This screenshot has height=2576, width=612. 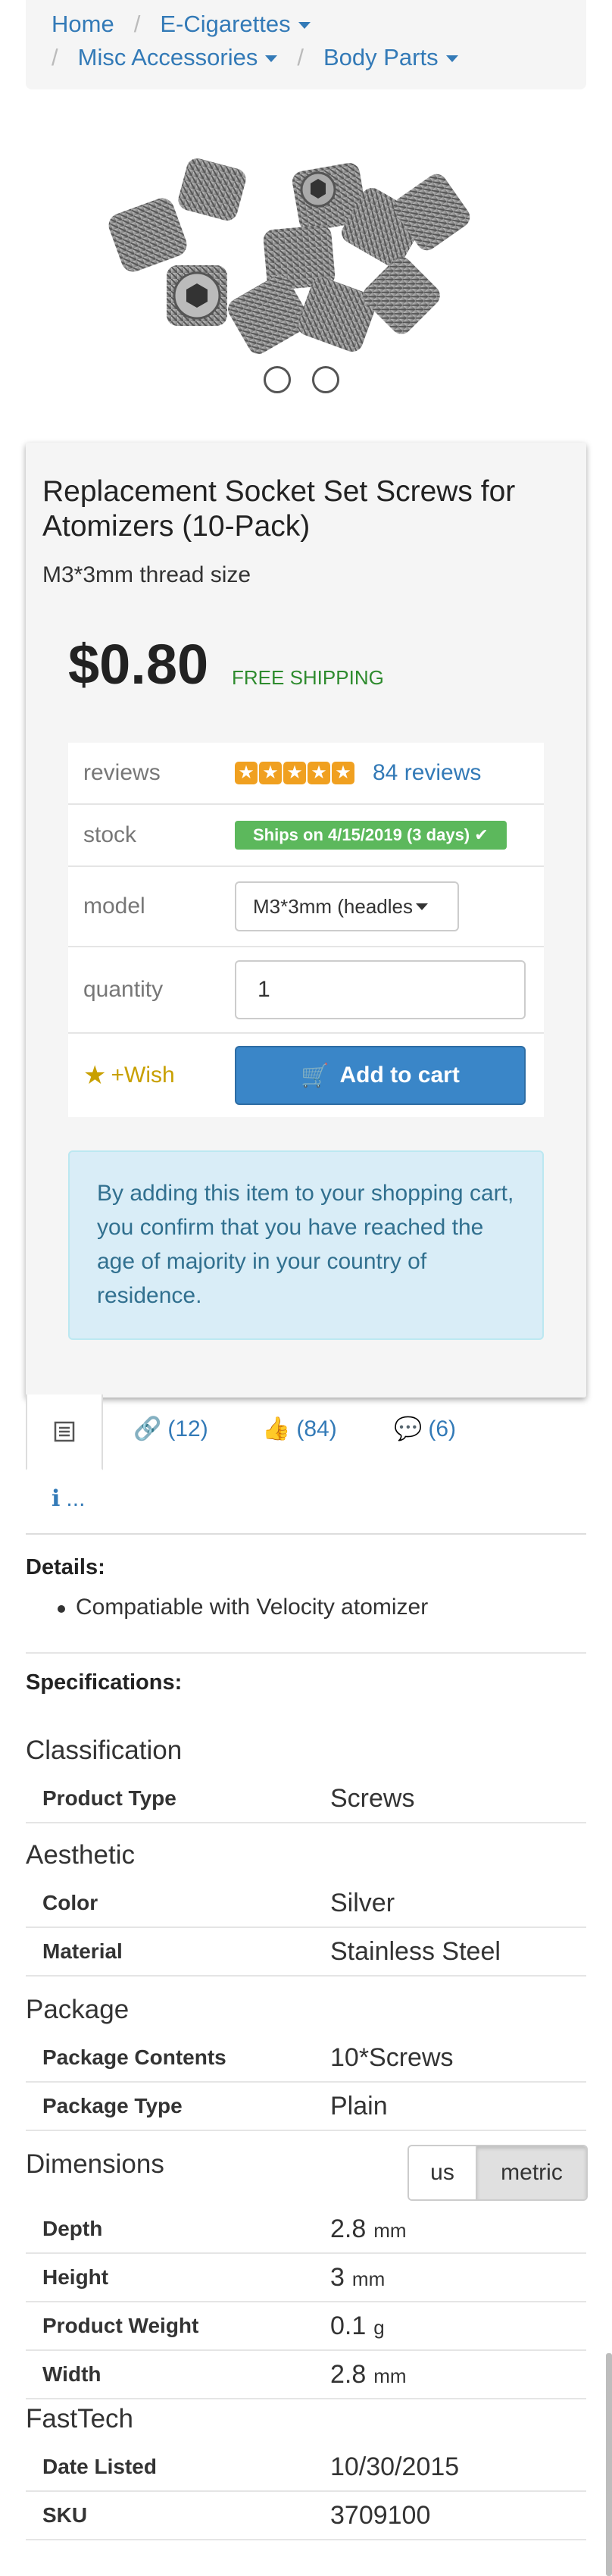 What do you see at coordinates (72, 2228) in the screenshot?
I see `spec-key: Depth` at bounding box center [72, 2228].